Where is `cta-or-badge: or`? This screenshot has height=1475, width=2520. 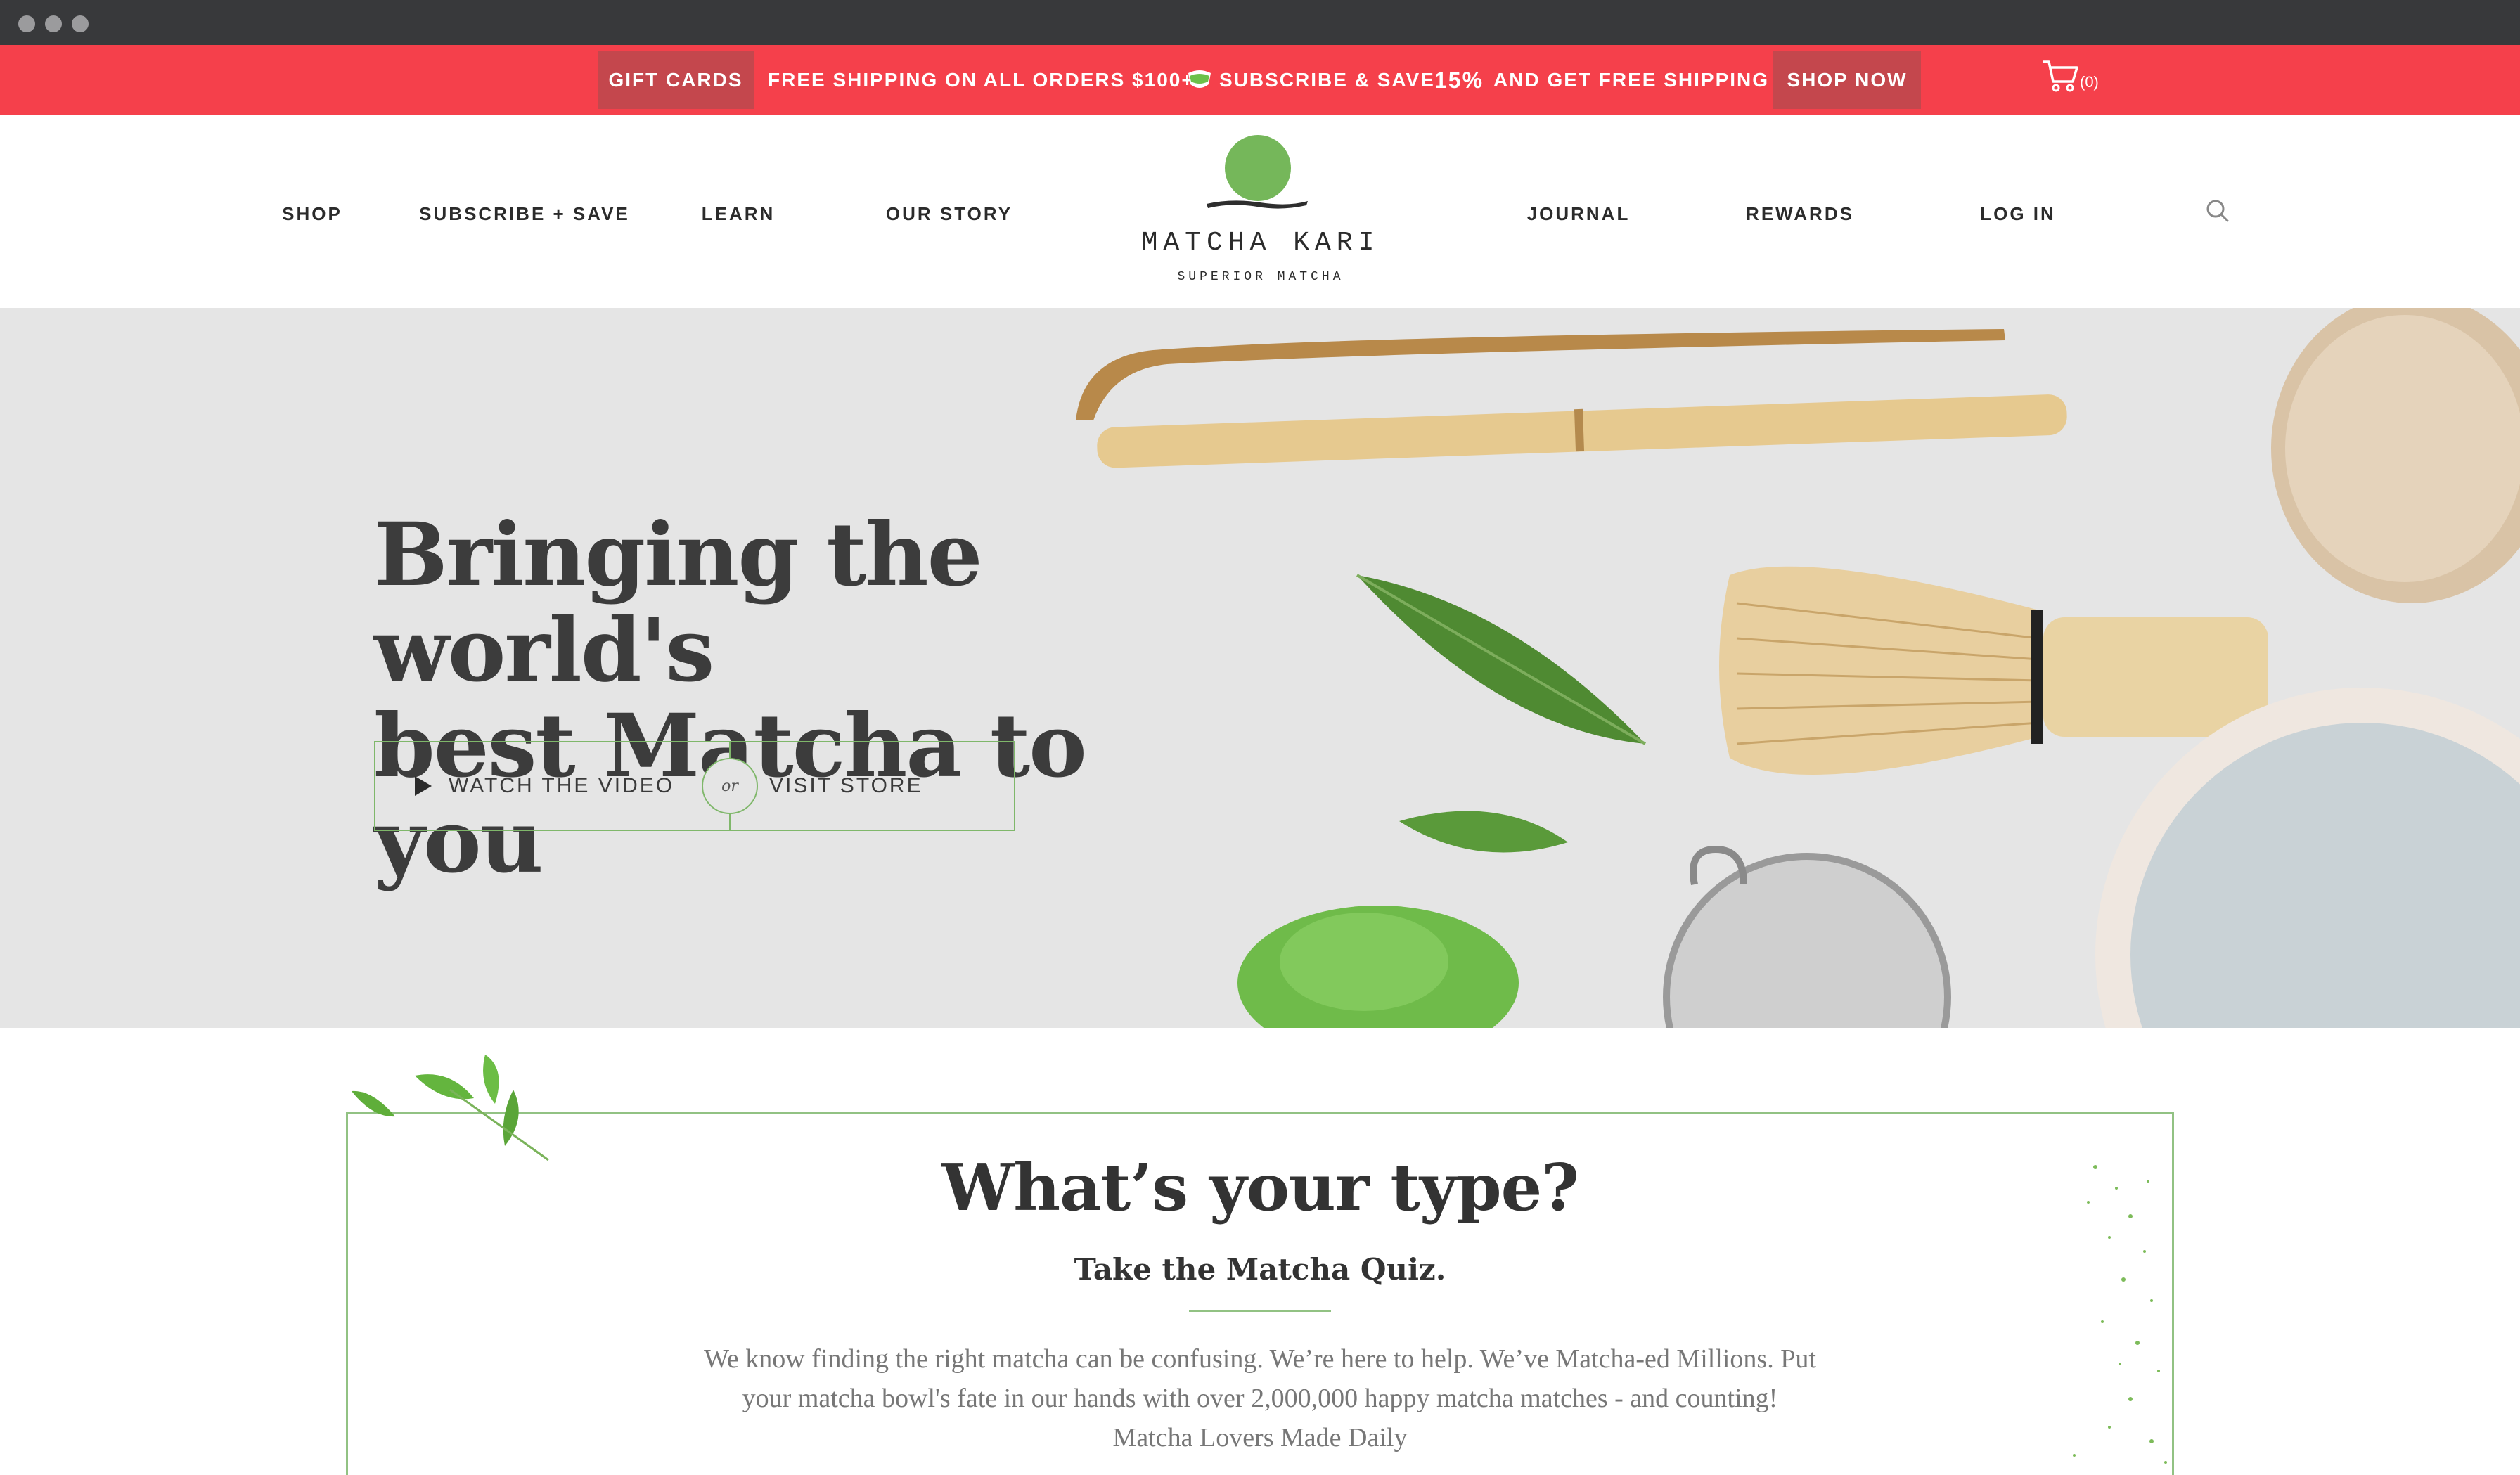
cta-or-badge: or is located at coordinates (730, 786).